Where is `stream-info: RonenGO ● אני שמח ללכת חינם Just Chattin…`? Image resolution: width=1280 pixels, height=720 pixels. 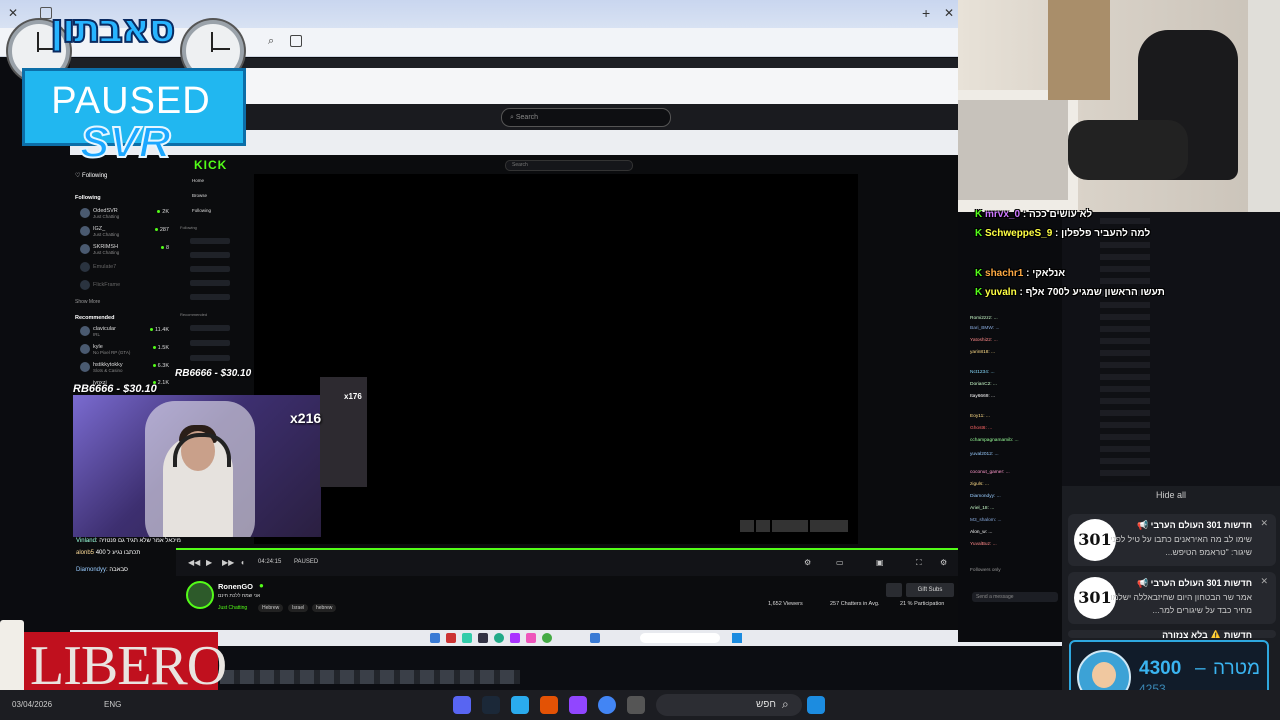
stream-info: RonenGO ● אני שמח ללכת חינם Just Chattin… is located at coordinates (571, 602).